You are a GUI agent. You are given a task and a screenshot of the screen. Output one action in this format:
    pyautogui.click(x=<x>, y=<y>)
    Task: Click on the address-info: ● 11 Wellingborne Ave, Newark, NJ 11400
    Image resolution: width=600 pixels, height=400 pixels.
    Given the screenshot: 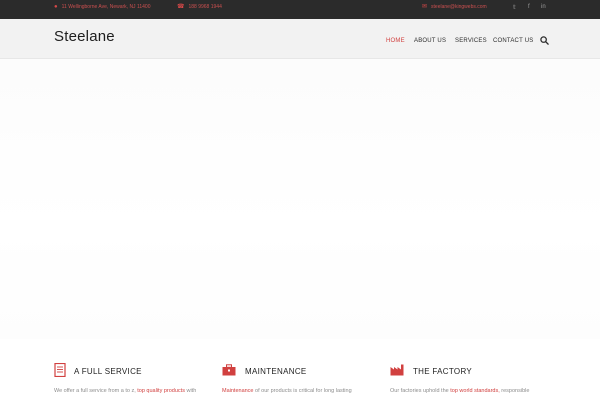 What is the action you would take?
    pyautogui.click(x=102, y=7)
    